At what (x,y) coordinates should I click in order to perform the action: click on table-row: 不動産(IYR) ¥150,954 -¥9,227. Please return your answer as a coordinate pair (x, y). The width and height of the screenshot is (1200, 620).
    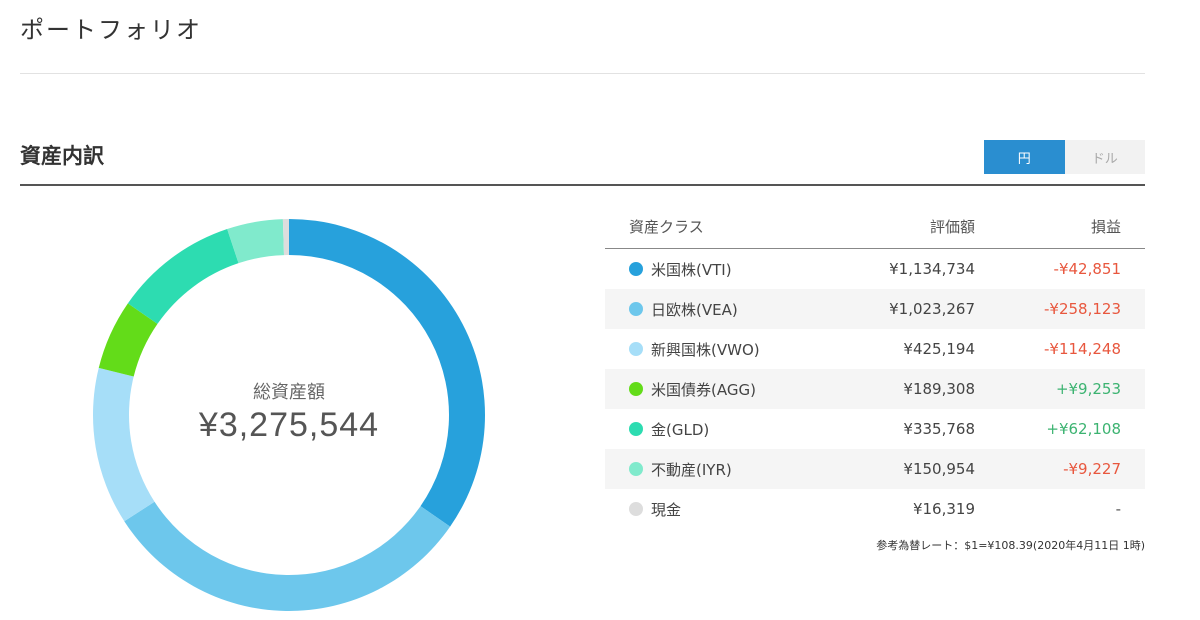
    Looking at the image, I should click on (875, 469).